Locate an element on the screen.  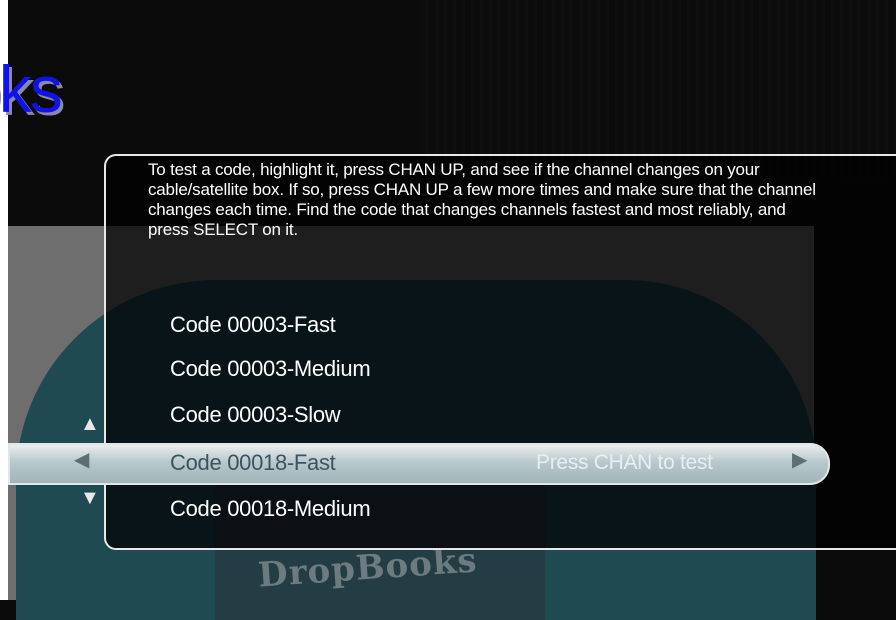
code-option-00003-medium: Code 00003-Medium is located at coordinates (270, 369).